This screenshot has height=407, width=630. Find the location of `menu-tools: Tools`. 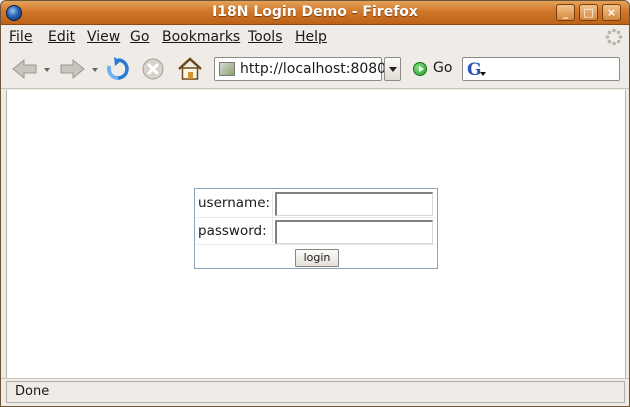

menu-tools: Tools is located at coordinates (265, 37).